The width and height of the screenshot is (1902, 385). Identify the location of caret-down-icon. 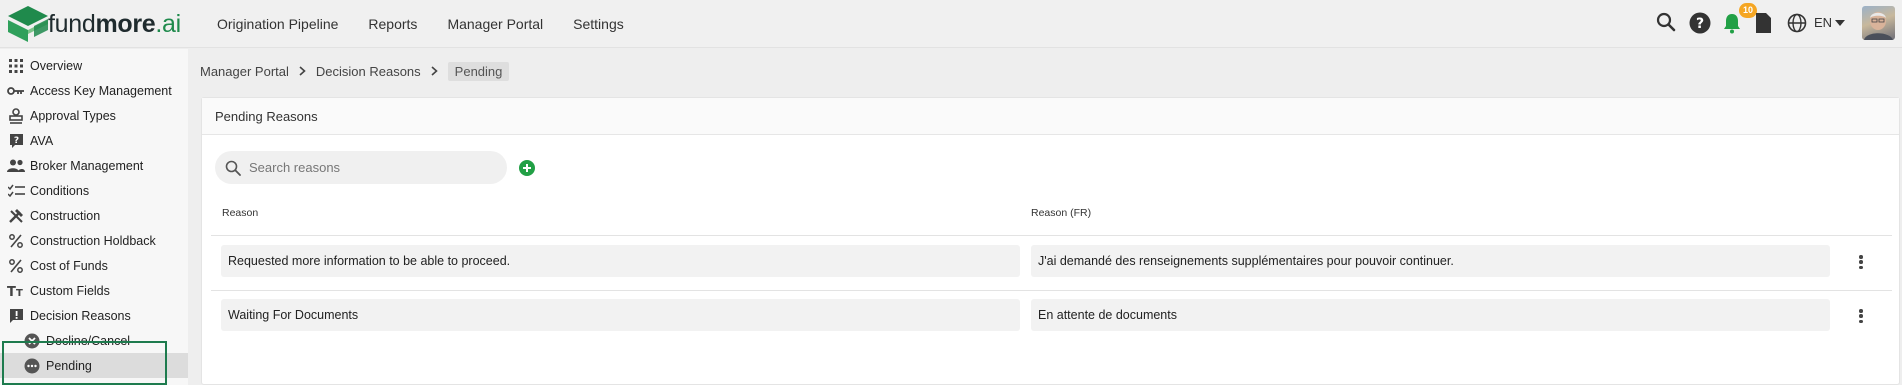
(1840, 23).